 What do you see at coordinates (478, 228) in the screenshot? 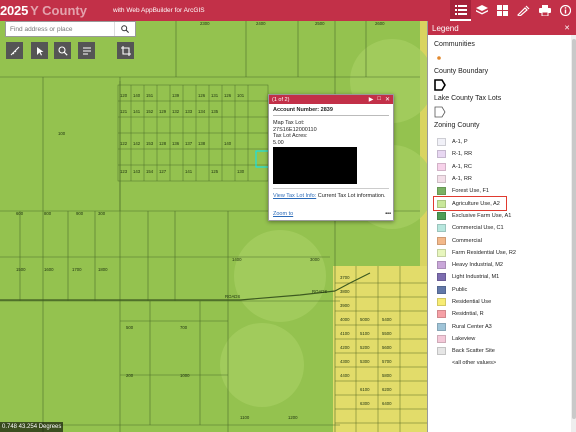
I see `zoning-label: Commercial Use, C1` at bounding box center [478, 228].